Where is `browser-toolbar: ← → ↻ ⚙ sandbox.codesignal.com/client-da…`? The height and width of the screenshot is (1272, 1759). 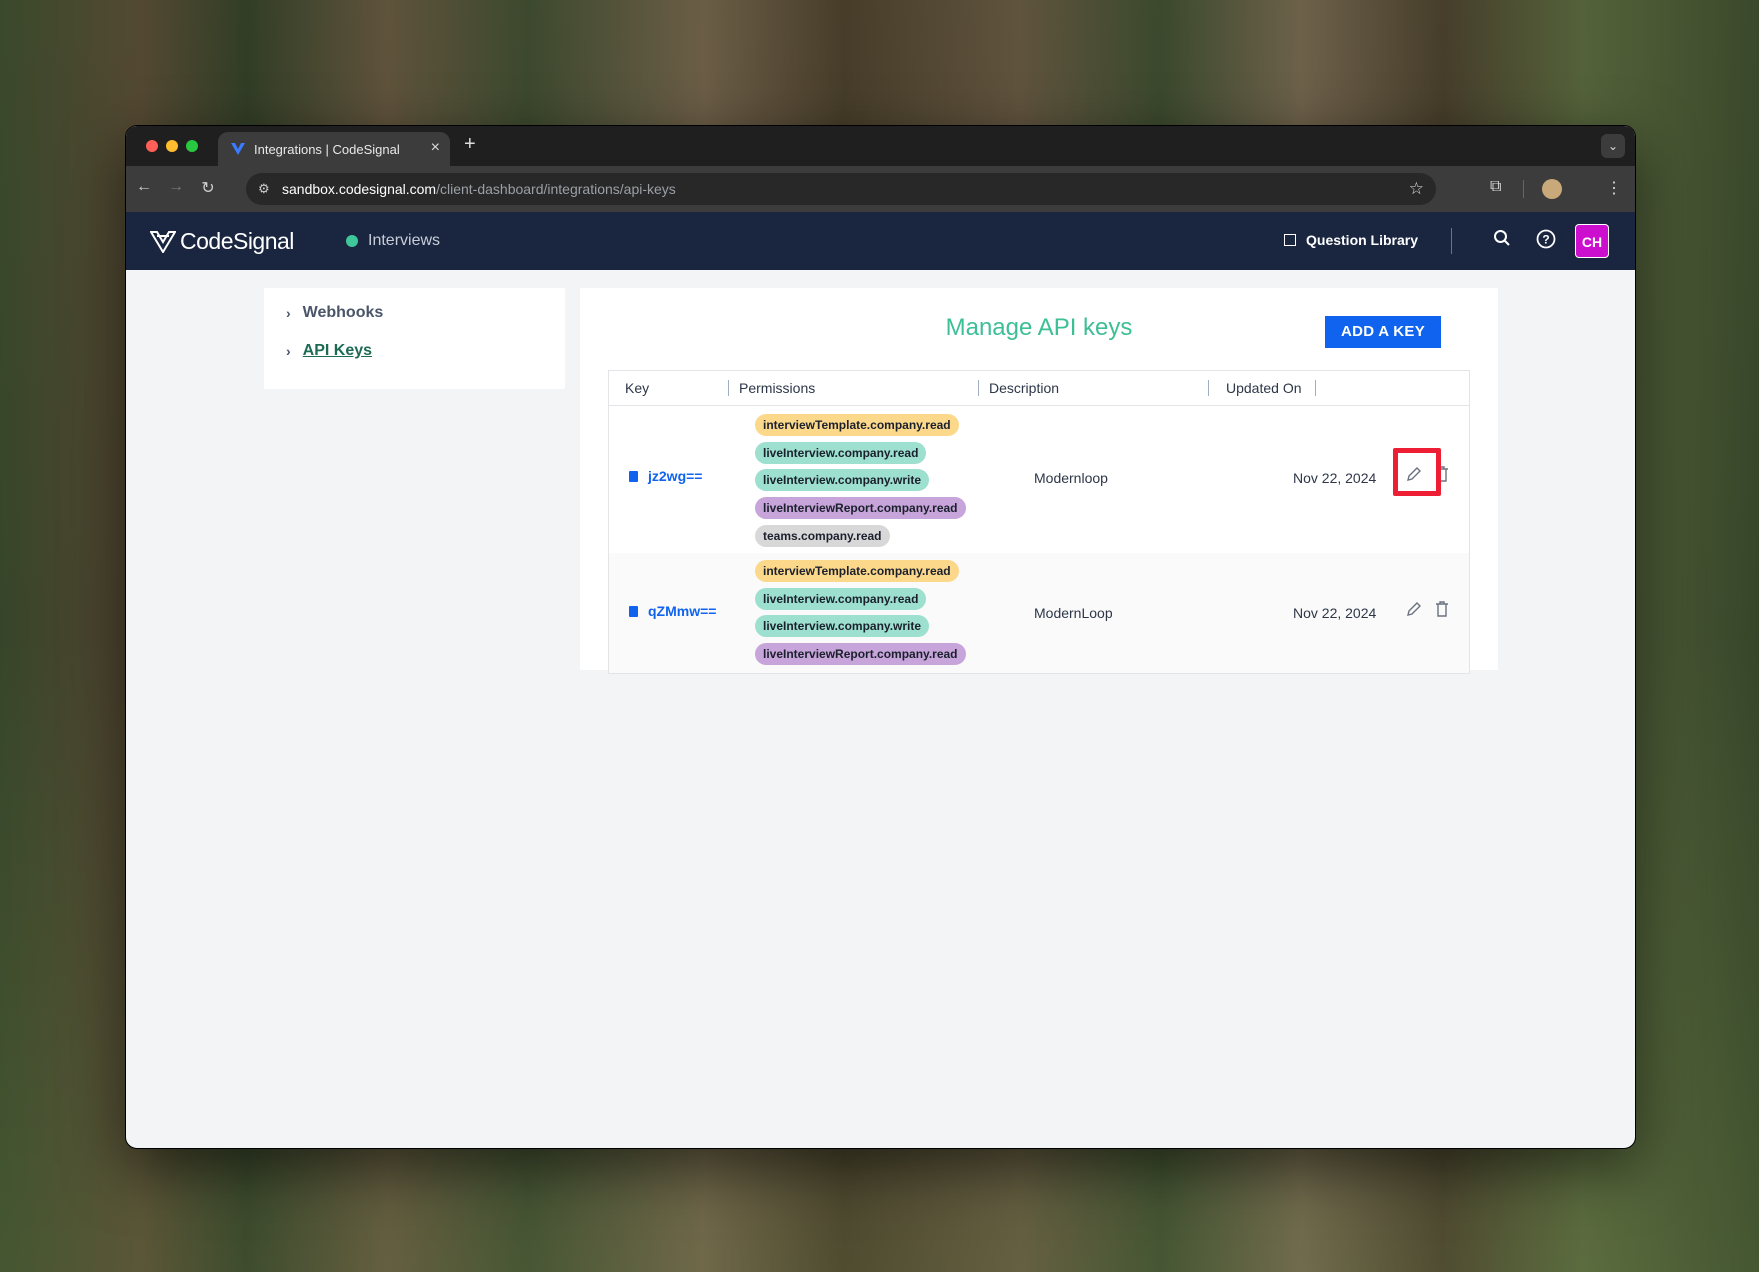 browser-toolbar: ← → ↻ ⚙ sandbox.codesignal.com/client-da… is located at coordinates (880, 189).